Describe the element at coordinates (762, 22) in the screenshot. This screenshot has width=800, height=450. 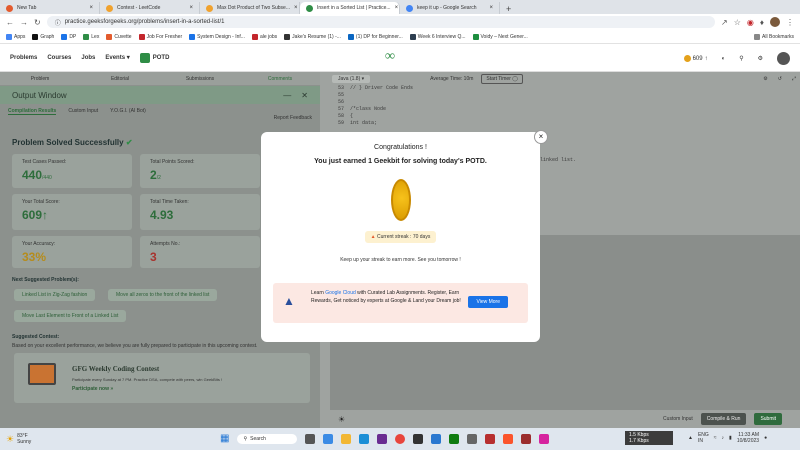
I see `extensions-puzzle-icon: ♦` at that location.